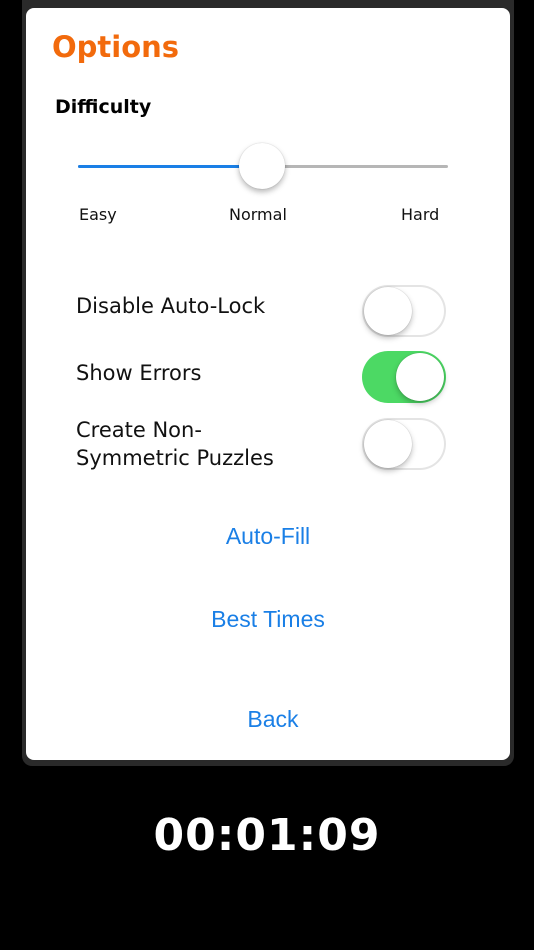 This screenshot has width=534, height=950. What do you see at coordinates (116, 47) in the screenshot?
I see `page-title: Options` at bounding box center [116, 47].